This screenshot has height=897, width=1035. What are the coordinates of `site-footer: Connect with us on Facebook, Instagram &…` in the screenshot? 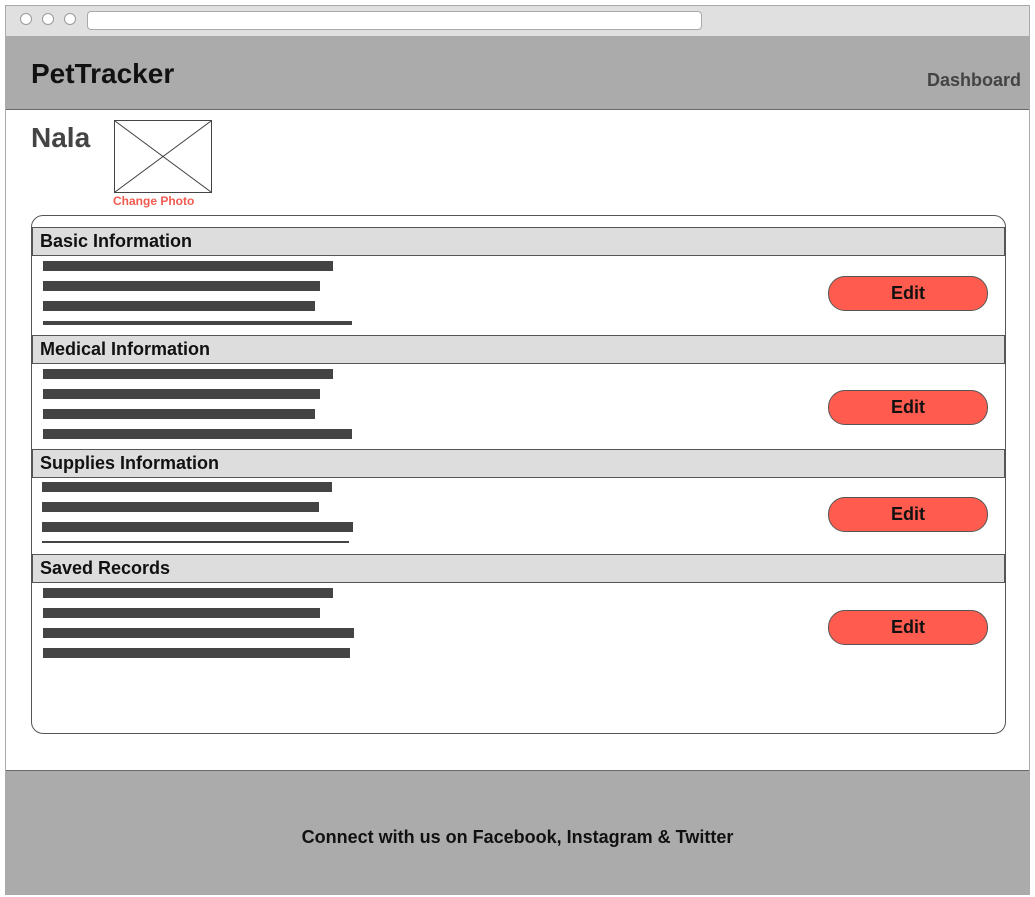 It's located at (517, 832).